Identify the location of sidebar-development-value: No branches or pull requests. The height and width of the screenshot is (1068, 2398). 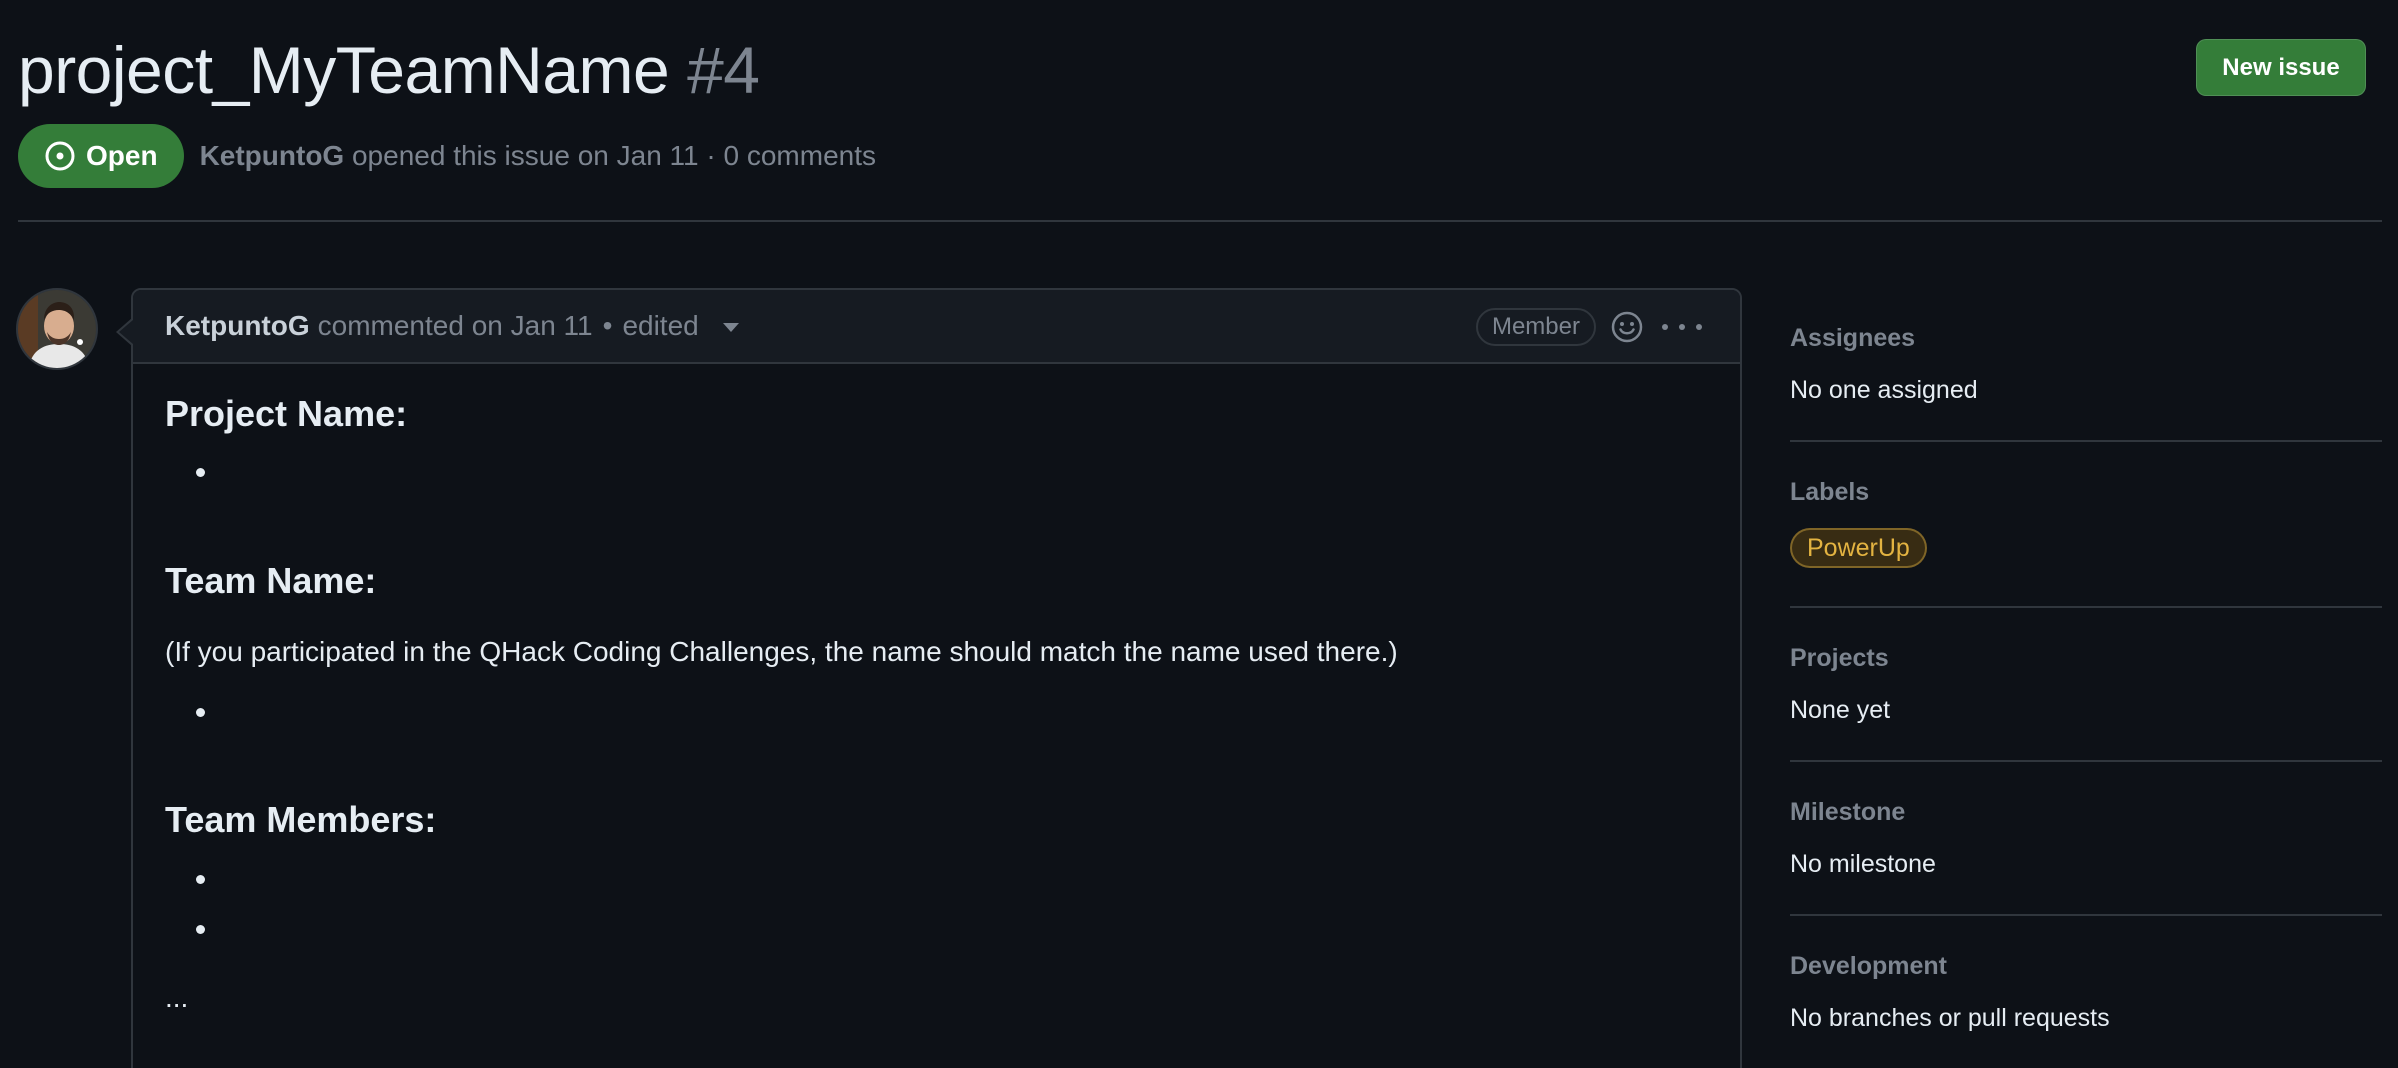
(1950, 1018).